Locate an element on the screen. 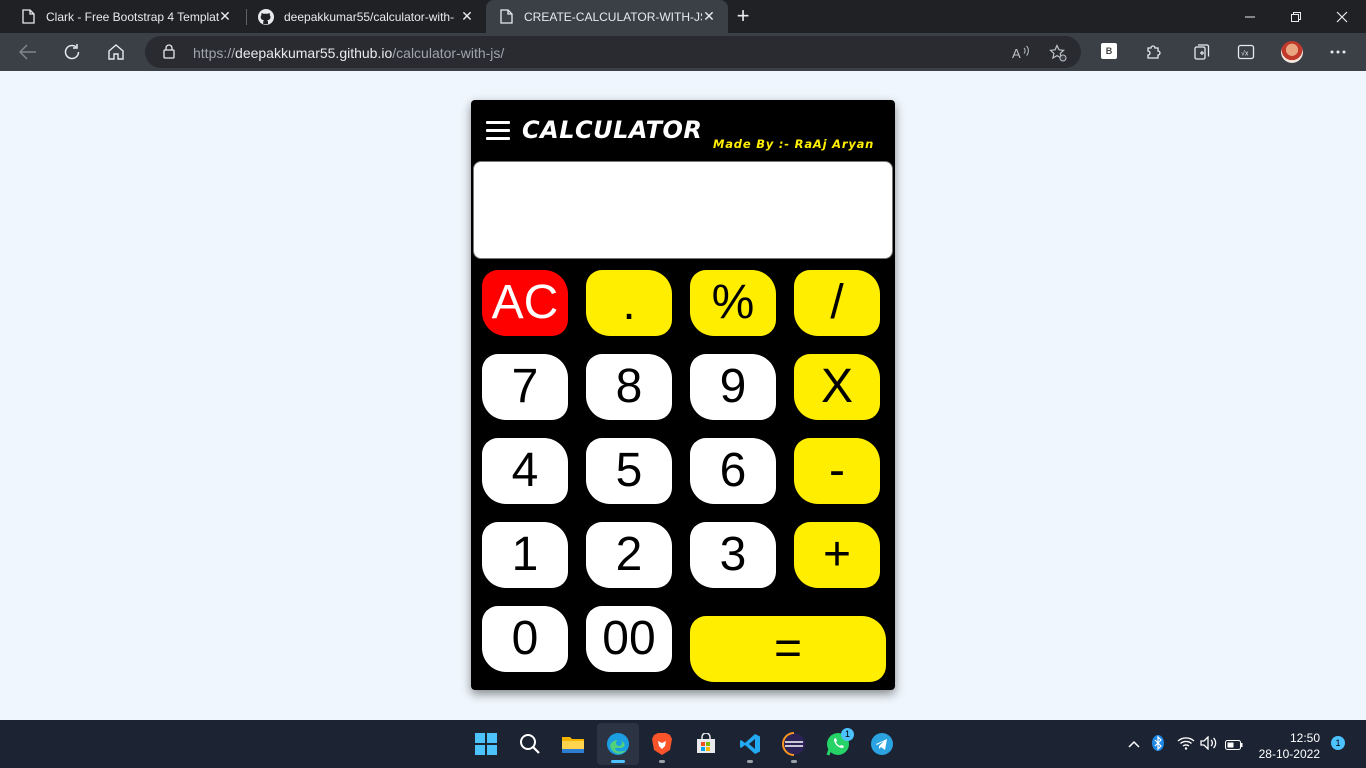 Image resolution: width=1366 pixels, height=768 pixels. extension-b-icon: B is located at coordinates (1109, 51).